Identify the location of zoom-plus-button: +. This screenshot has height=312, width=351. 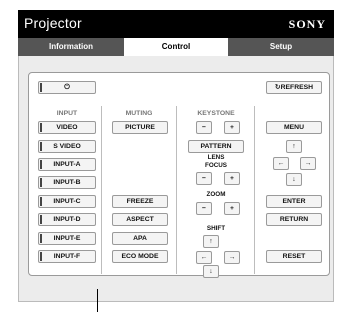
(232, 208).